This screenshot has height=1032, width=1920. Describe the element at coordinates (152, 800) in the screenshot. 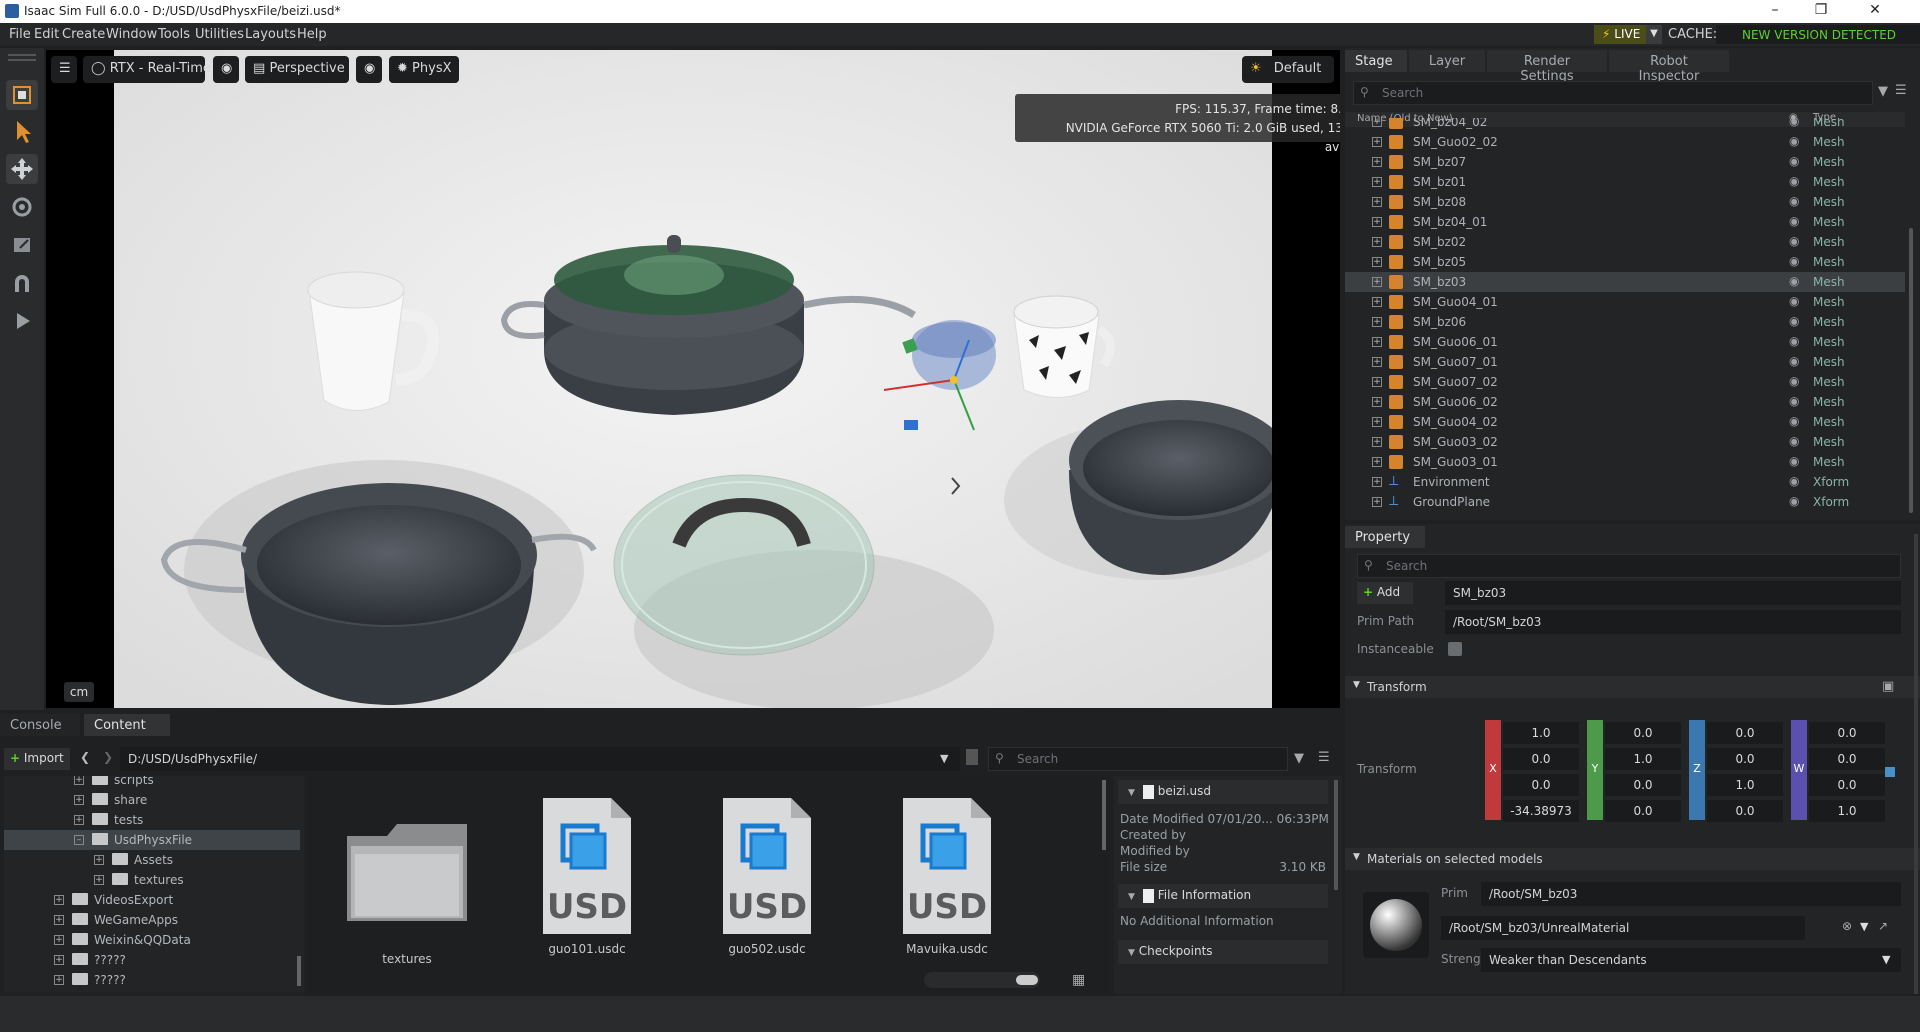

I see `folder-row: + share` at that location.